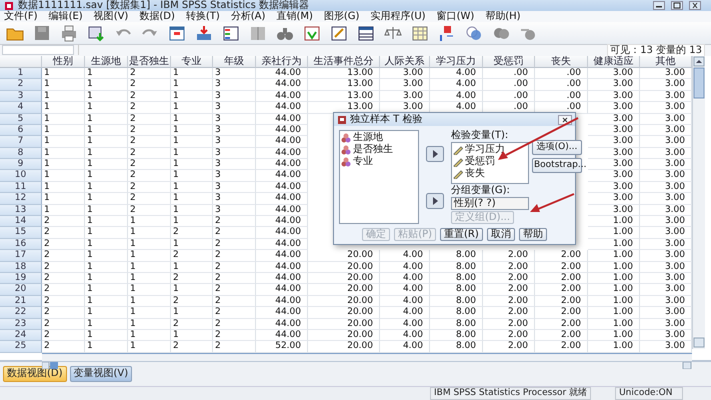  Describe the element at coordinates (561, 62) in the screenshot. I see `column-header: 丧失` at that location.